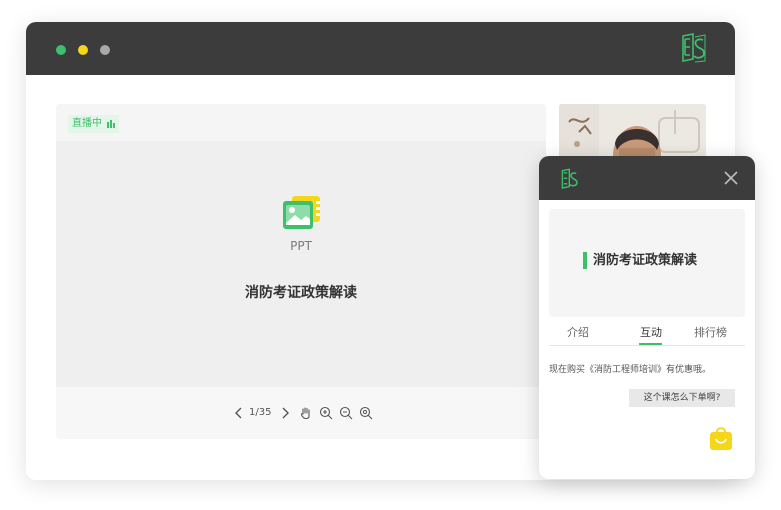  I want to click on tab-ranking: 排行榜, so click(710, 332).